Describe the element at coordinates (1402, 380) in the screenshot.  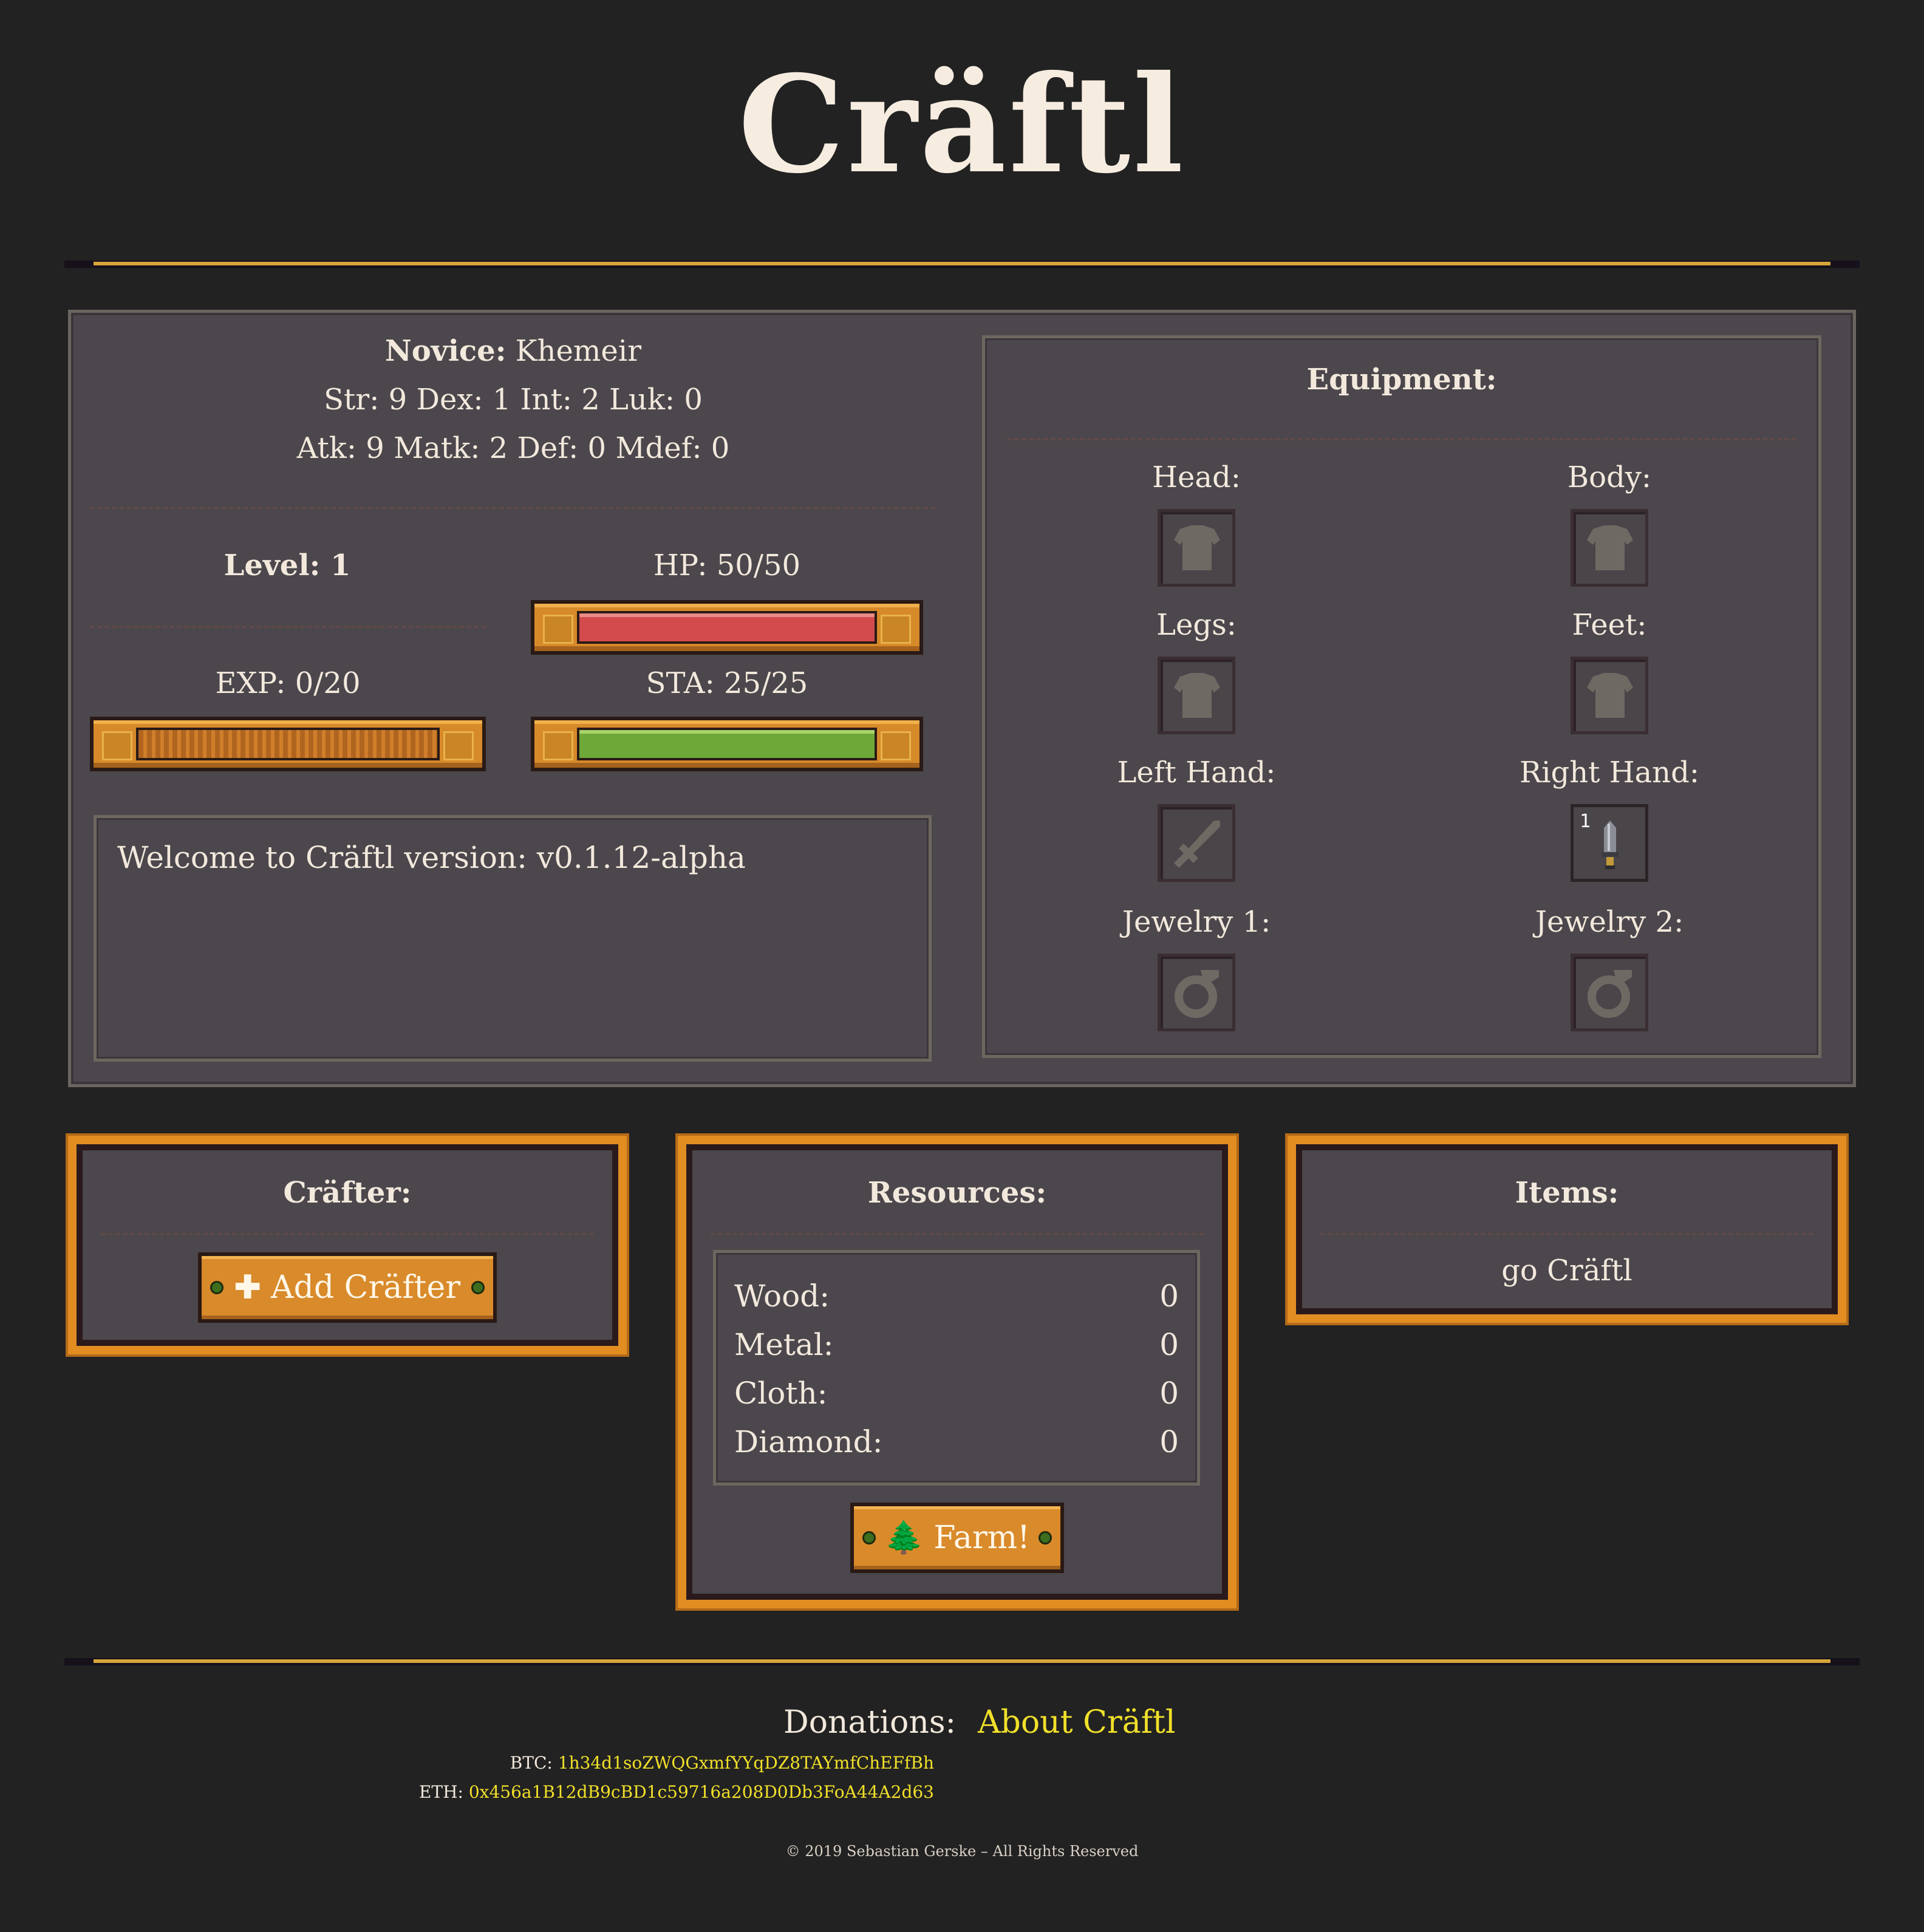
I see `equipment-title: Equipment:` at that location.